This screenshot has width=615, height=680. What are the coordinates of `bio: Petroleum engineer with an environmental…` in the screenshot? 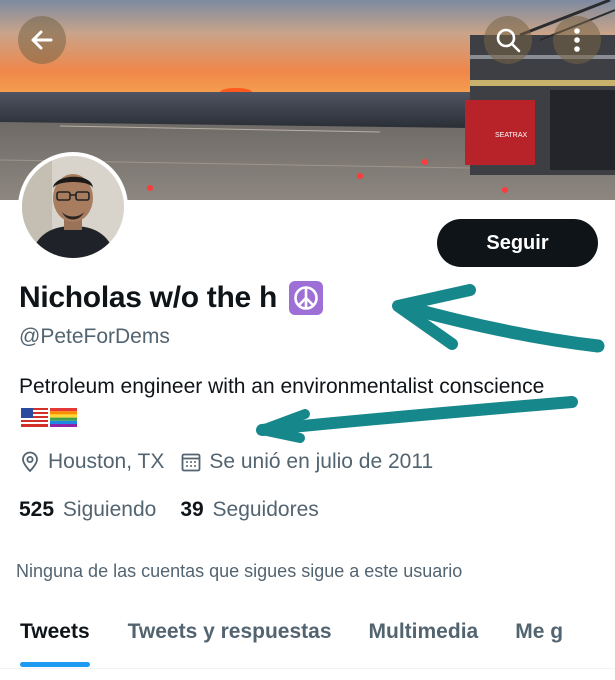 It's located at (289, 402).